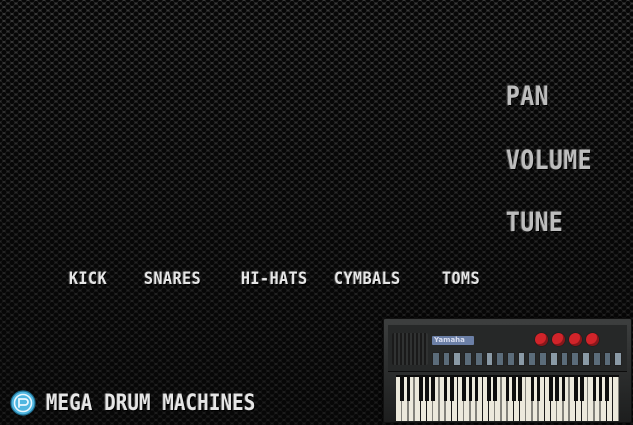 The height and width of the screenshot is (425, 633). What do you see at coordinates (461, 278) in the screenshot?
I see `category-toms: TOMS` at bounding box center [461, 278].